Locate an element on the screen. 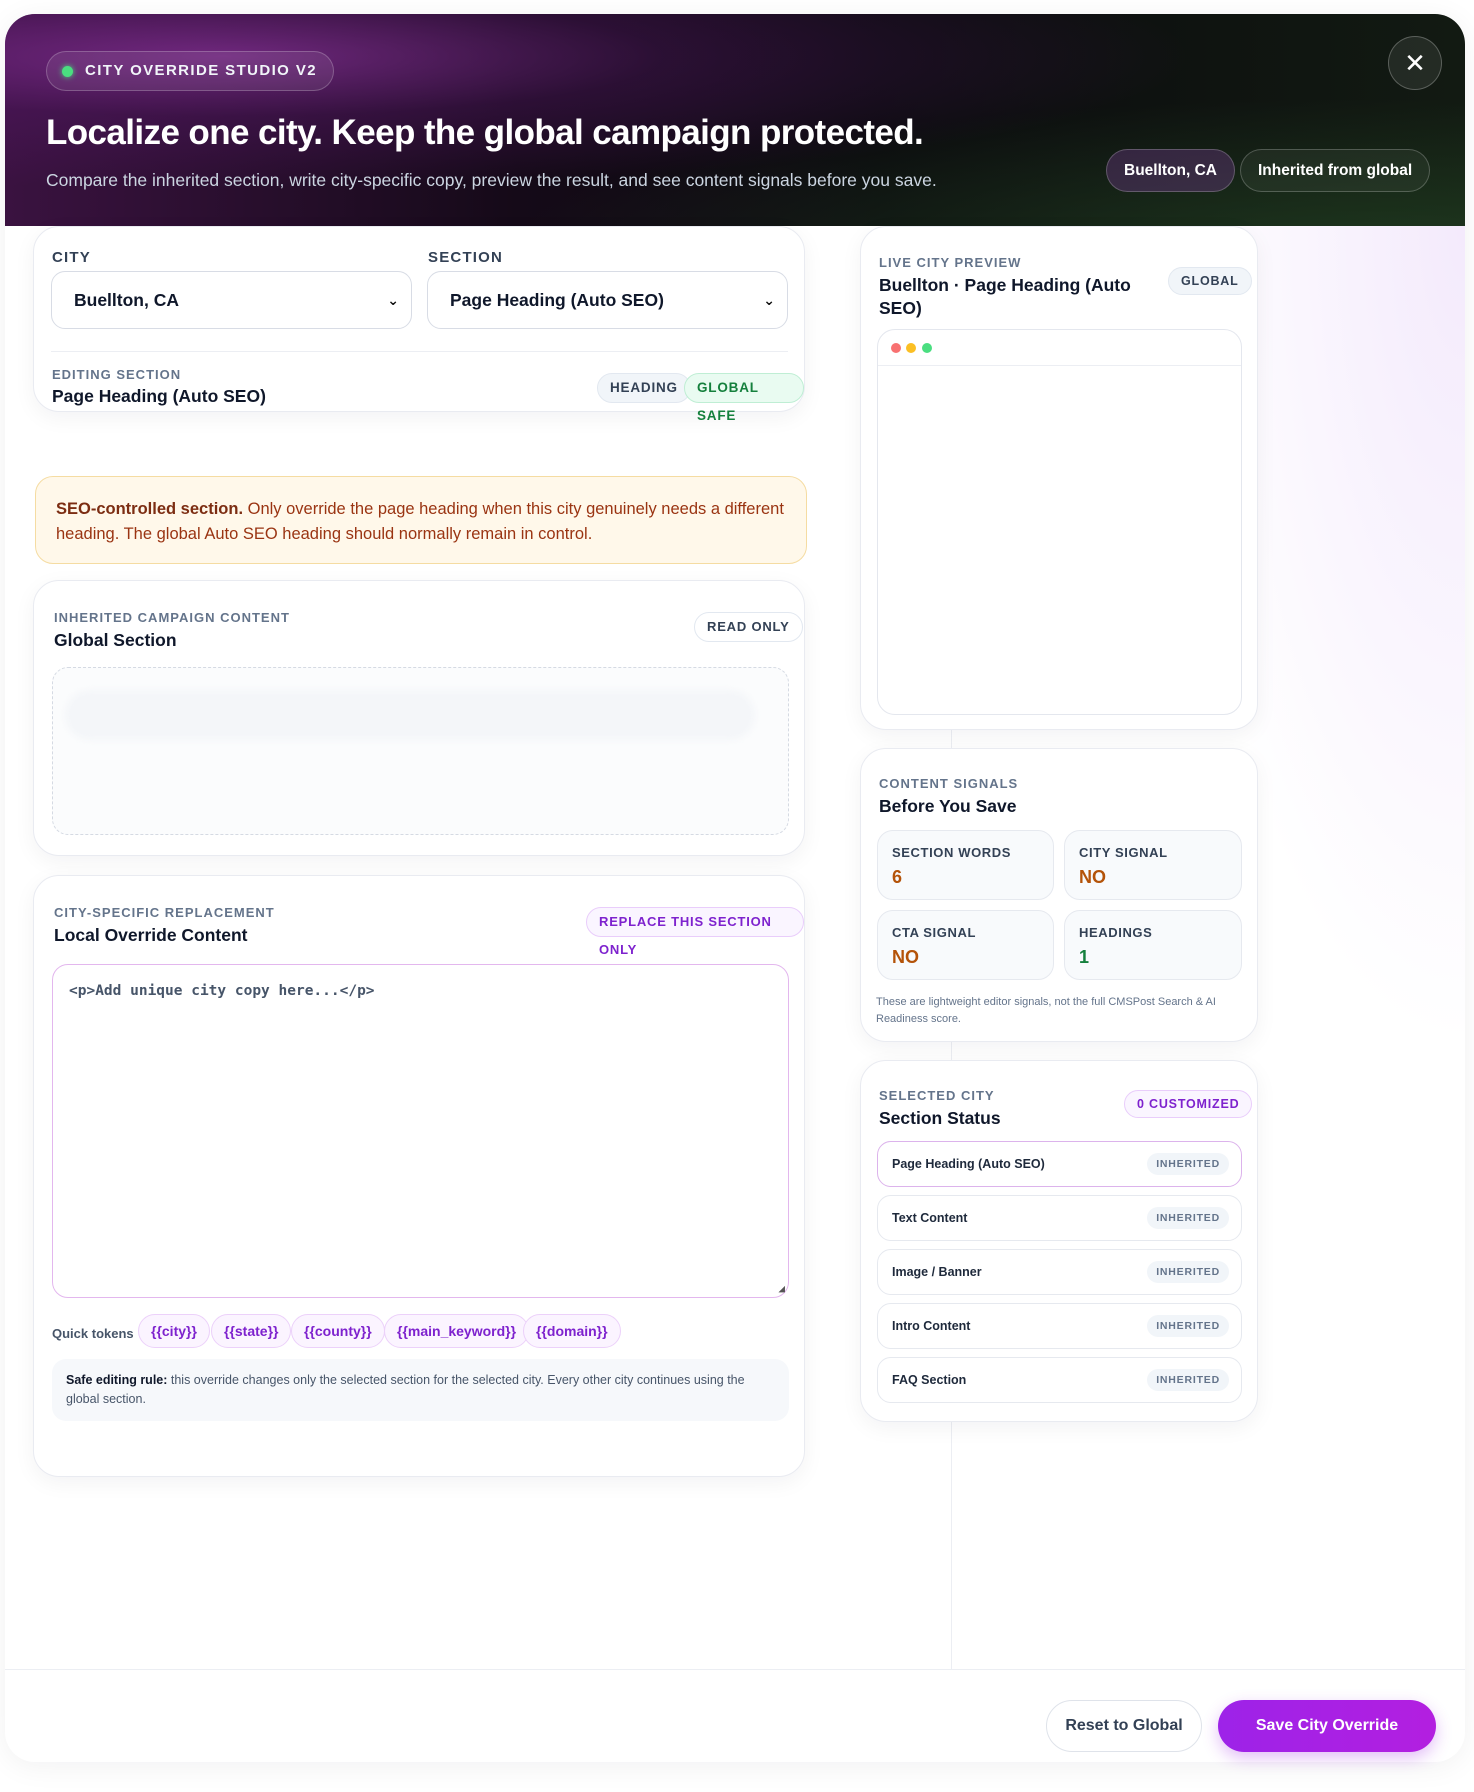  window-minimize-dot-icon is located at coordinates (911, 348).